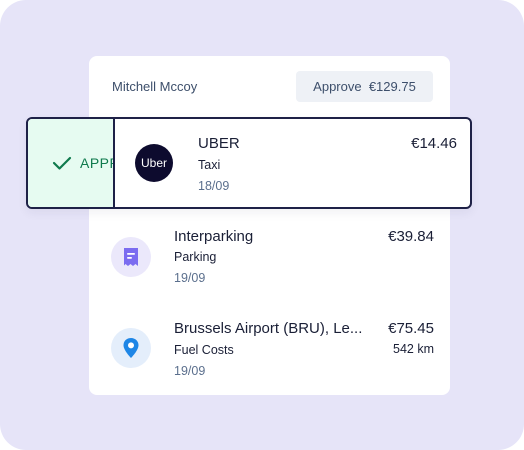 This screenshot has height=450, width=524. What do you see at coordinates (364, 86) in the screenshot?
I see `approve-all-button: Approve €129.75` at bounding box center [364, 86].